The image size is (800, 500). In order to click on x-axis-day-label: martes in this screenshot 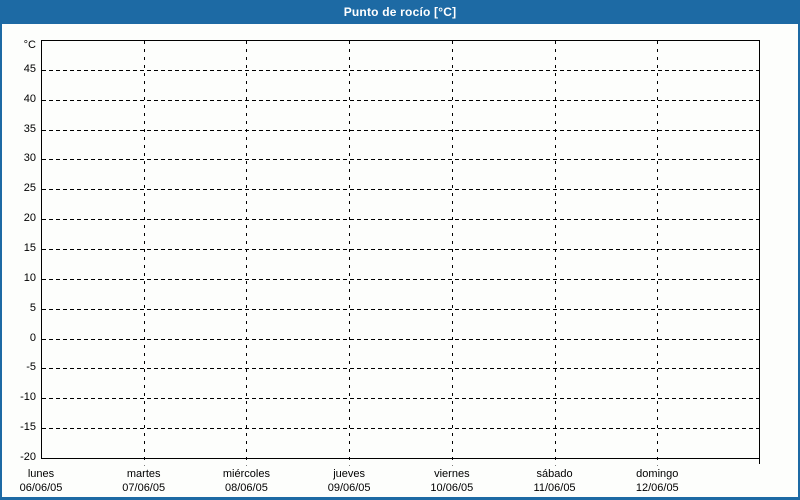, I will do `click(143, 474)`.